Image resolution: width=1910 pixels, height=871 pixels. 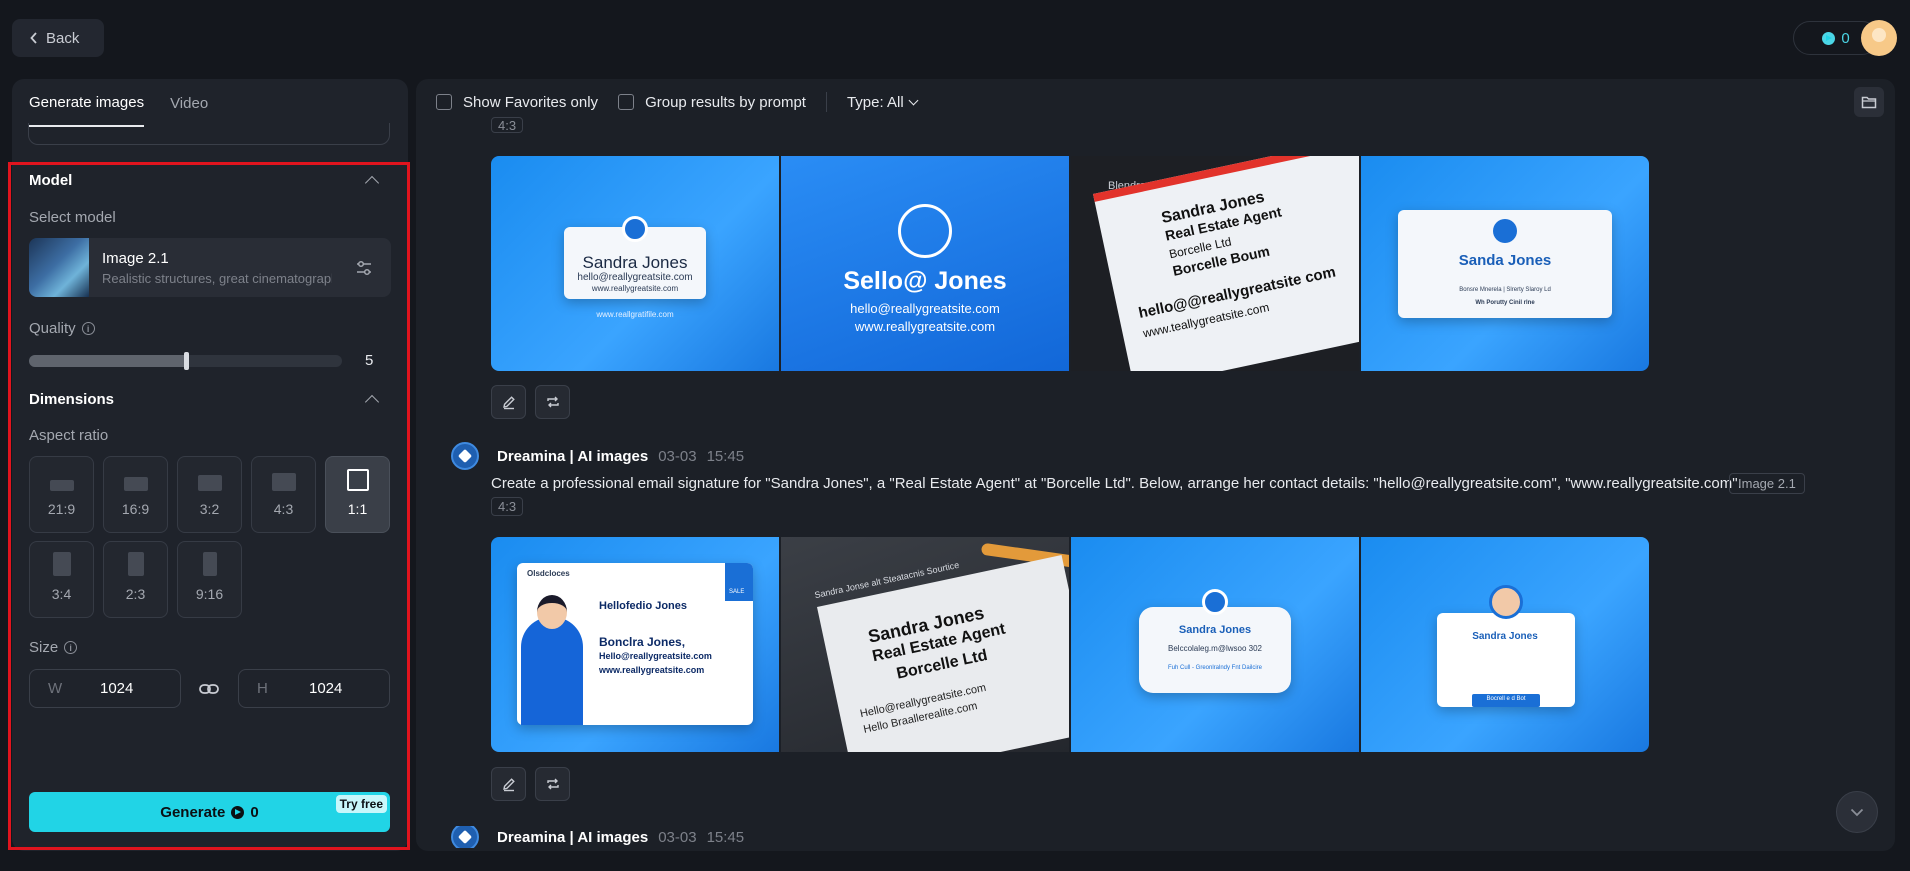 I want to click on favorites-filter: Show Favorites only, so click(x=517, y=102).